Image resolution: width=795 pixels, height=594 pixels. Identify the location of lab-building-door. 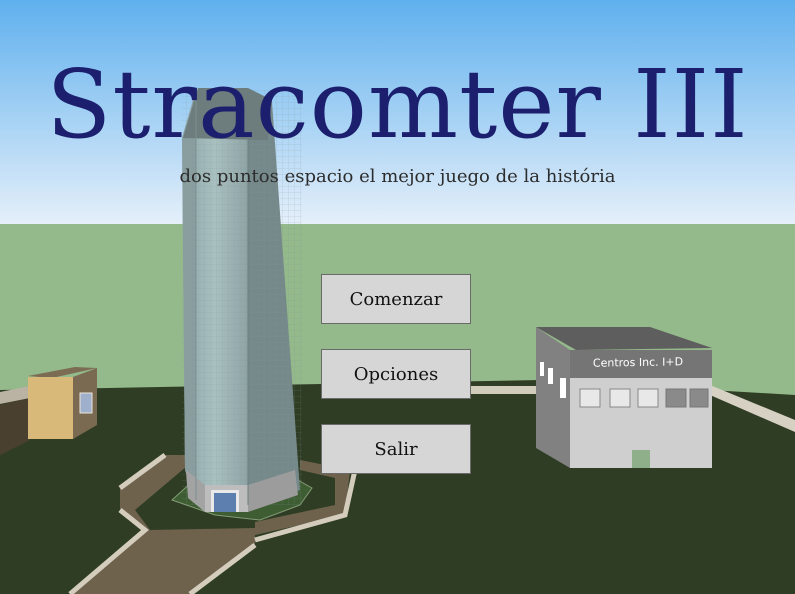
(641, 459).